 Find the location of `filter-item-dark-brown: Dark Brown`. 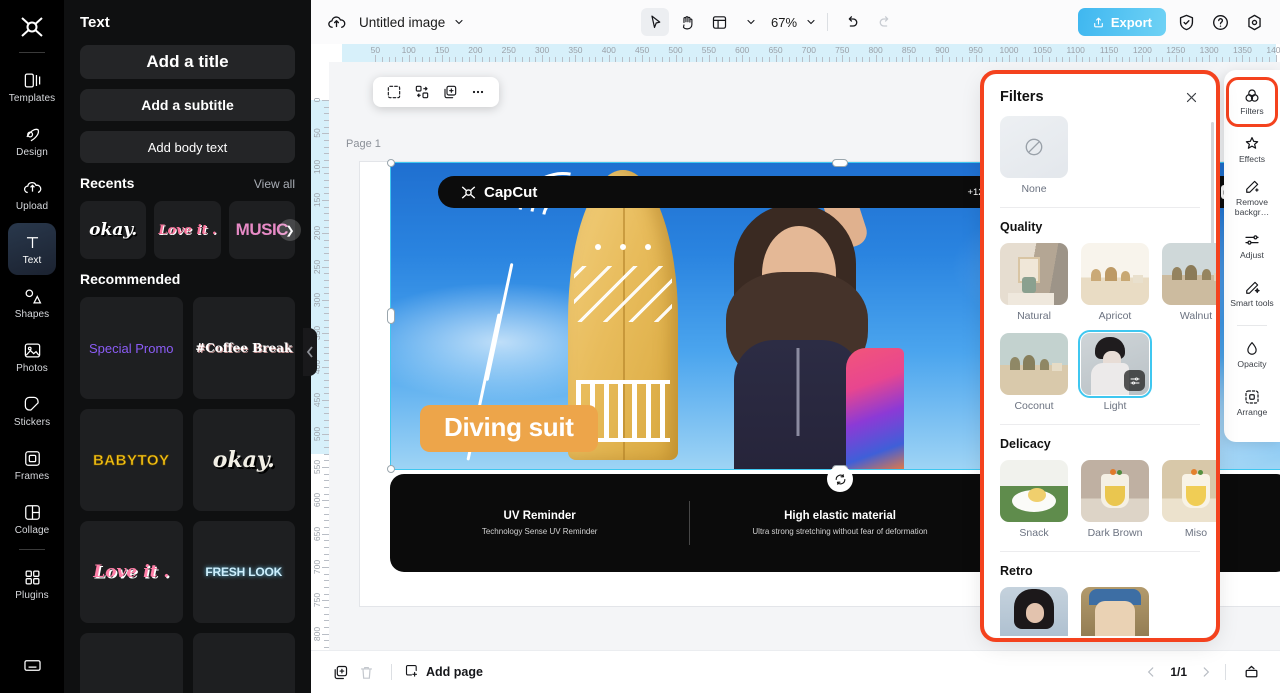

filter-item-dark-brown: Dark Brown is located at coordinates (1115, 499).